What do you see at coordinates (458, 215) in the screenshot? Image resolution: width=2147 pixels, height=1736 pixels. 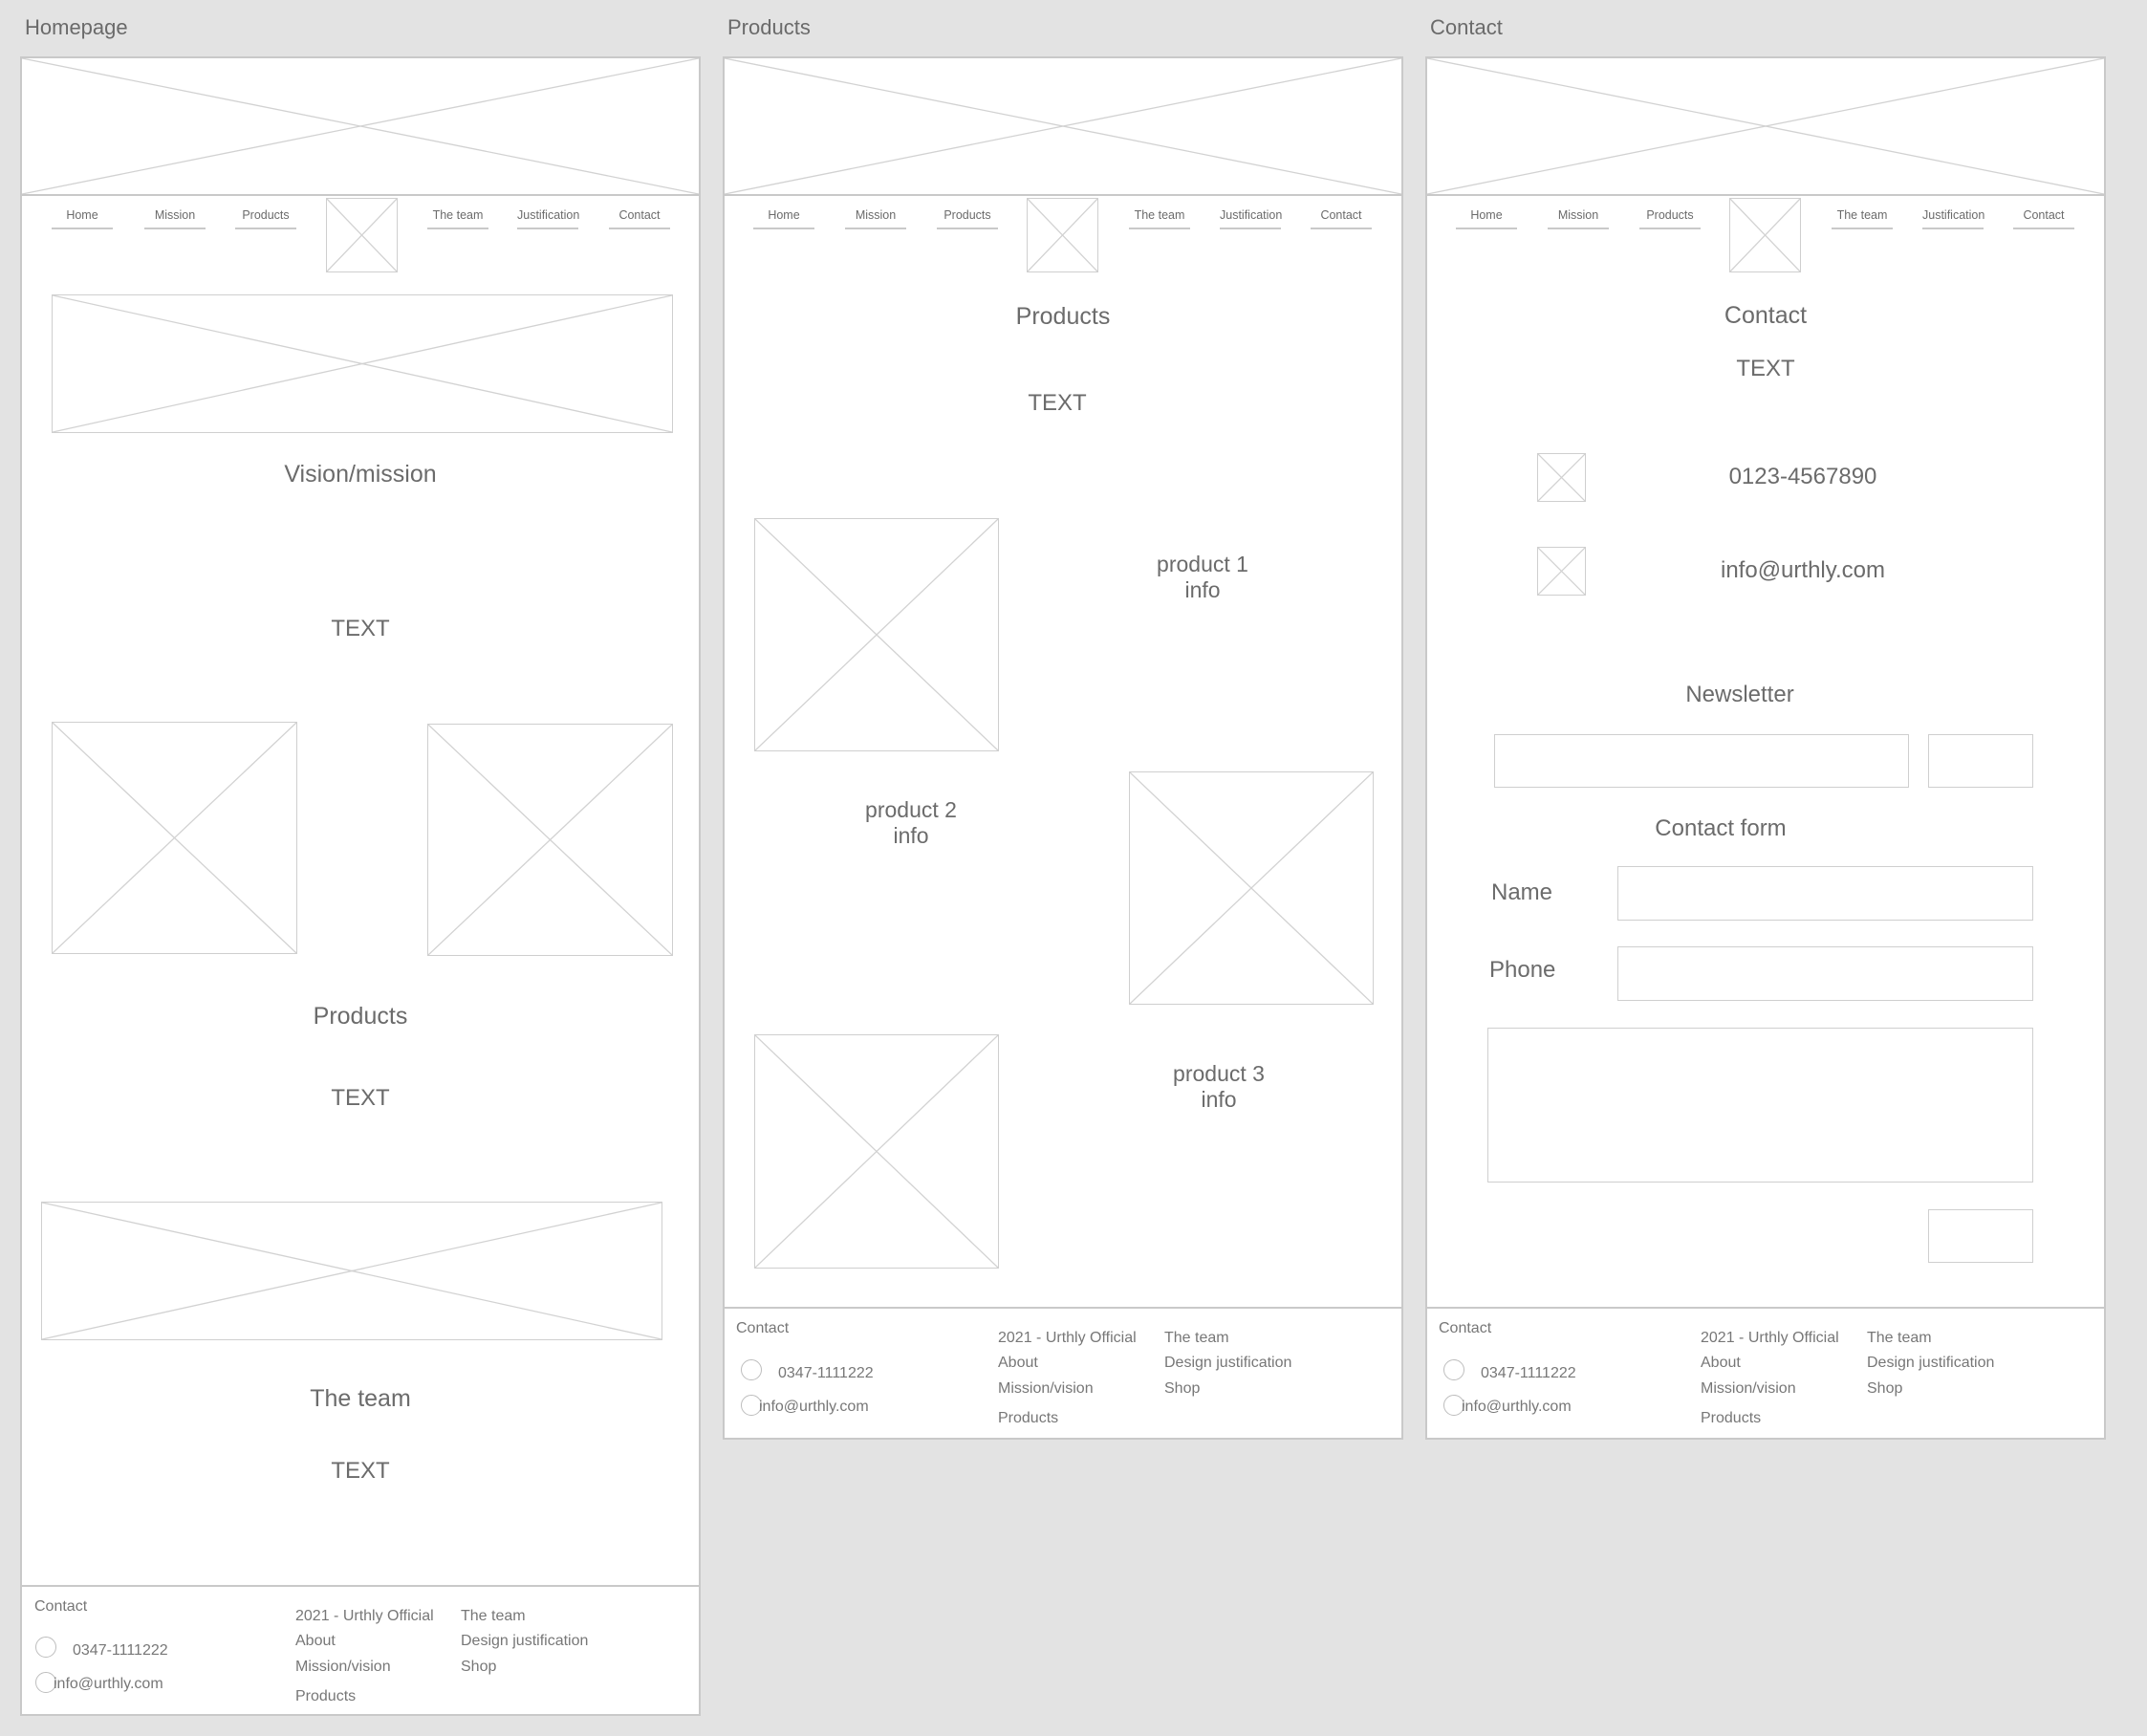 I see `nav-the-team-label: The team` at bounding box center [458, 215].